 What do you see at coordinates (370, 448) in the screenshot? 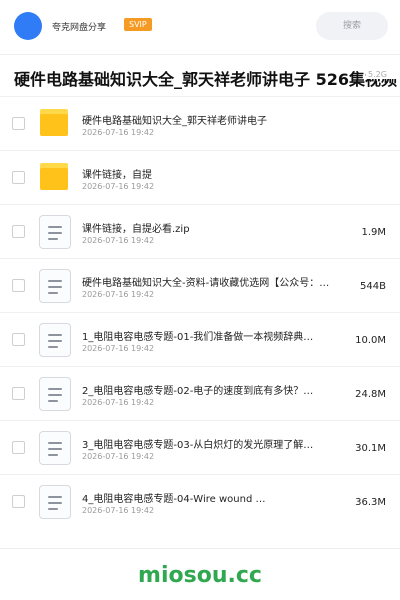
I see `file-size: 30.1M` at bounding box center [370, 448].